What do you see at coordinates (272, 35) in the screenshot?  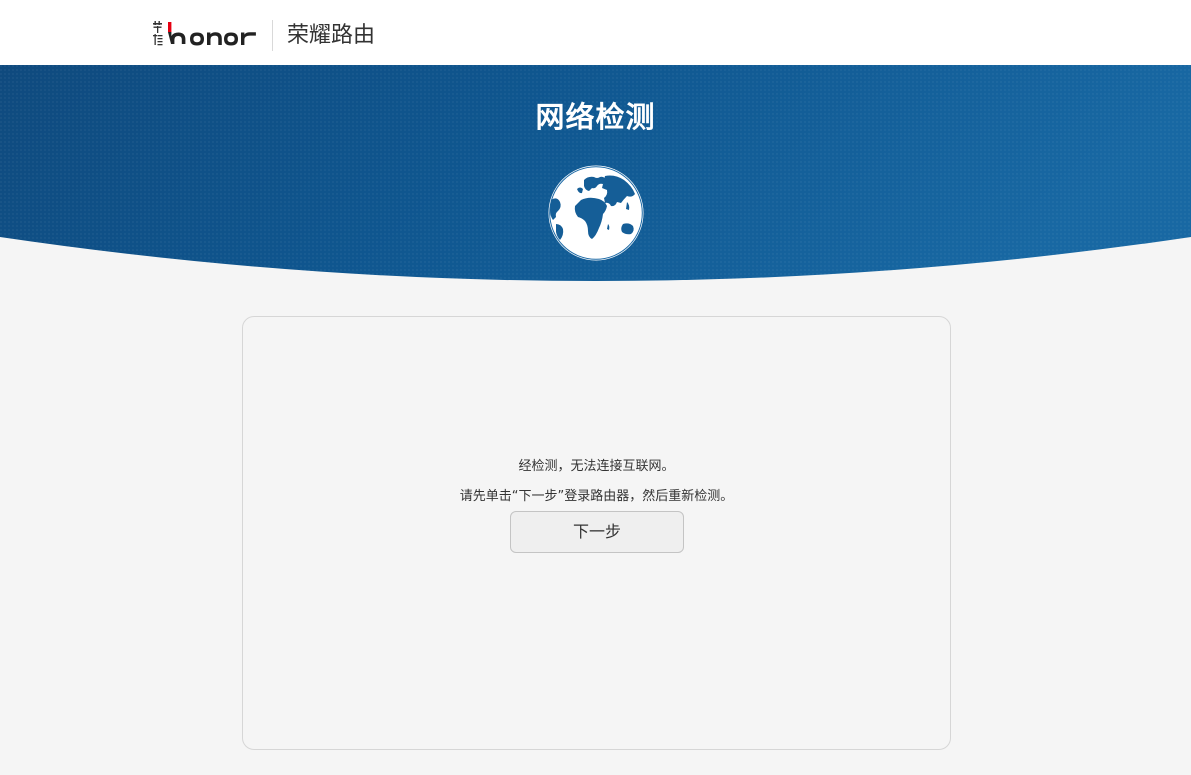 I see `logo-divider` at bounding box center [272, 35].